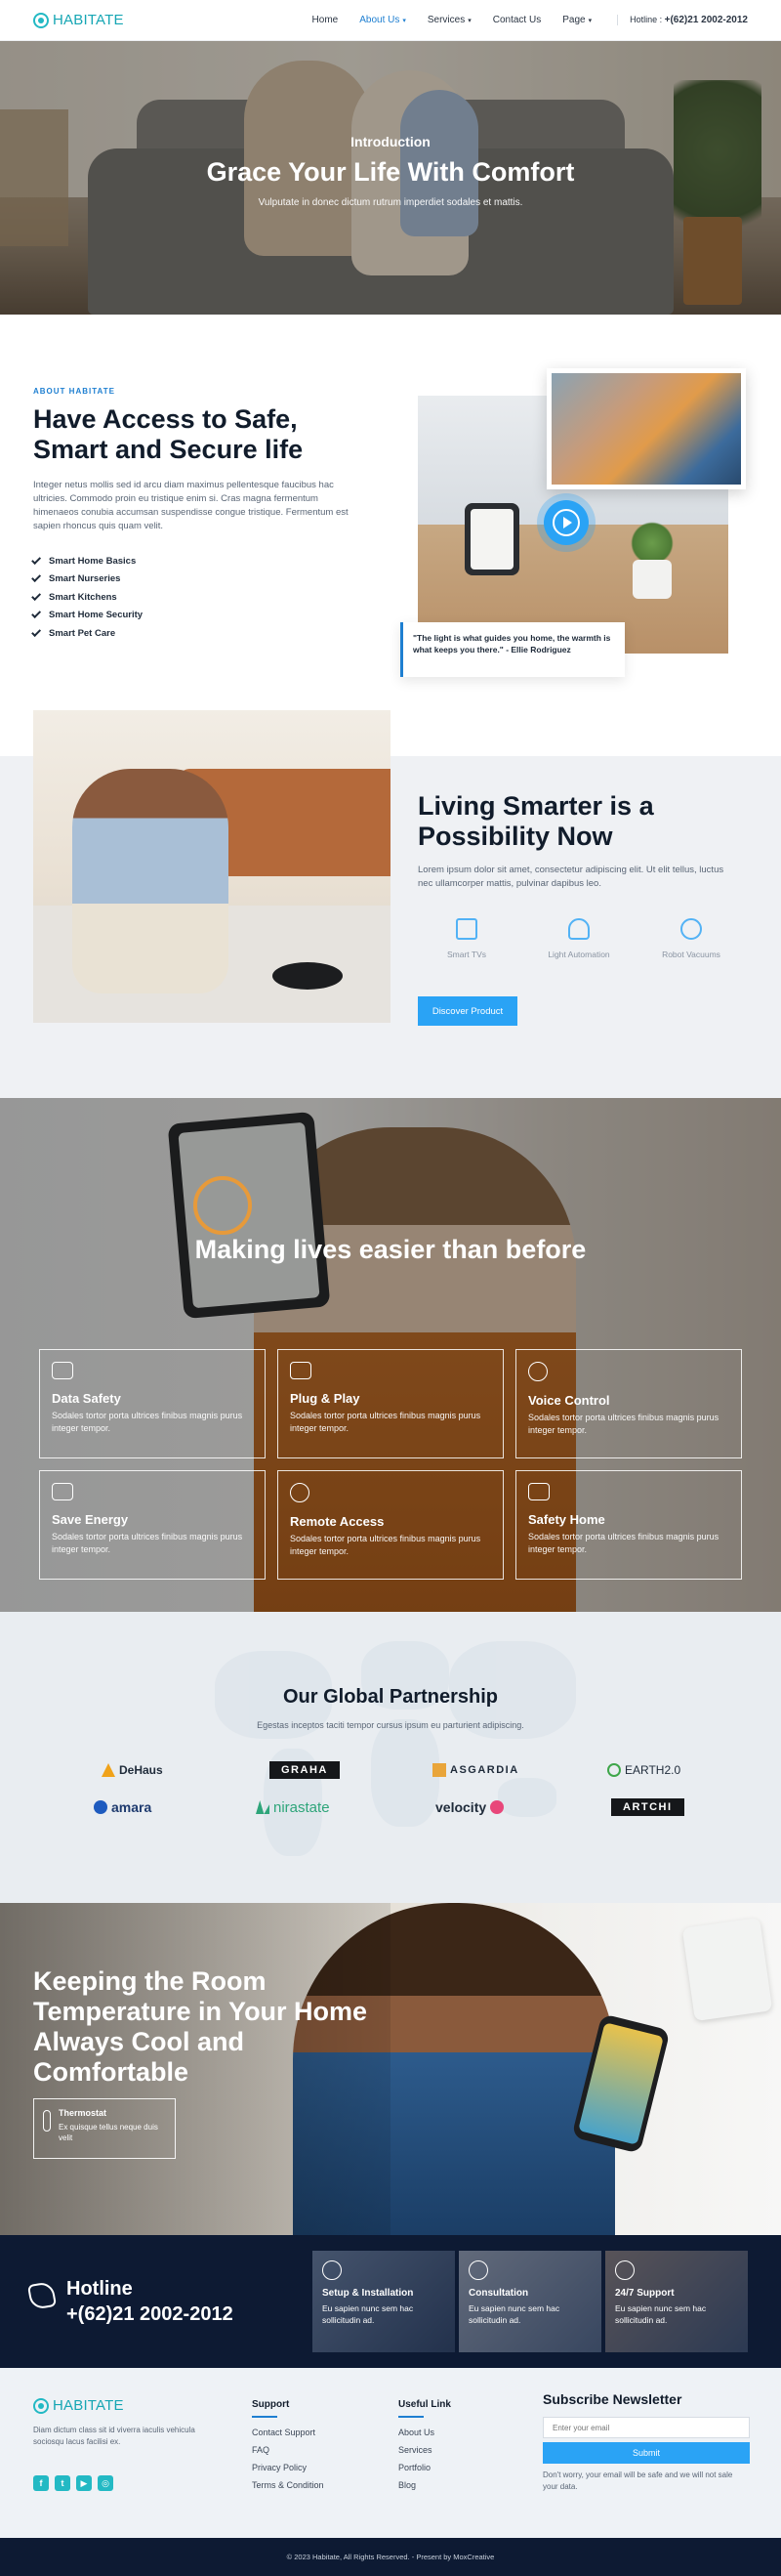 Image resolution: width=781 pixels, height=2576 pixels. Describe the element at coordinates (466, 938) in the screenshot. I see `feature-smart-tvs: Smart TVs` at that location.